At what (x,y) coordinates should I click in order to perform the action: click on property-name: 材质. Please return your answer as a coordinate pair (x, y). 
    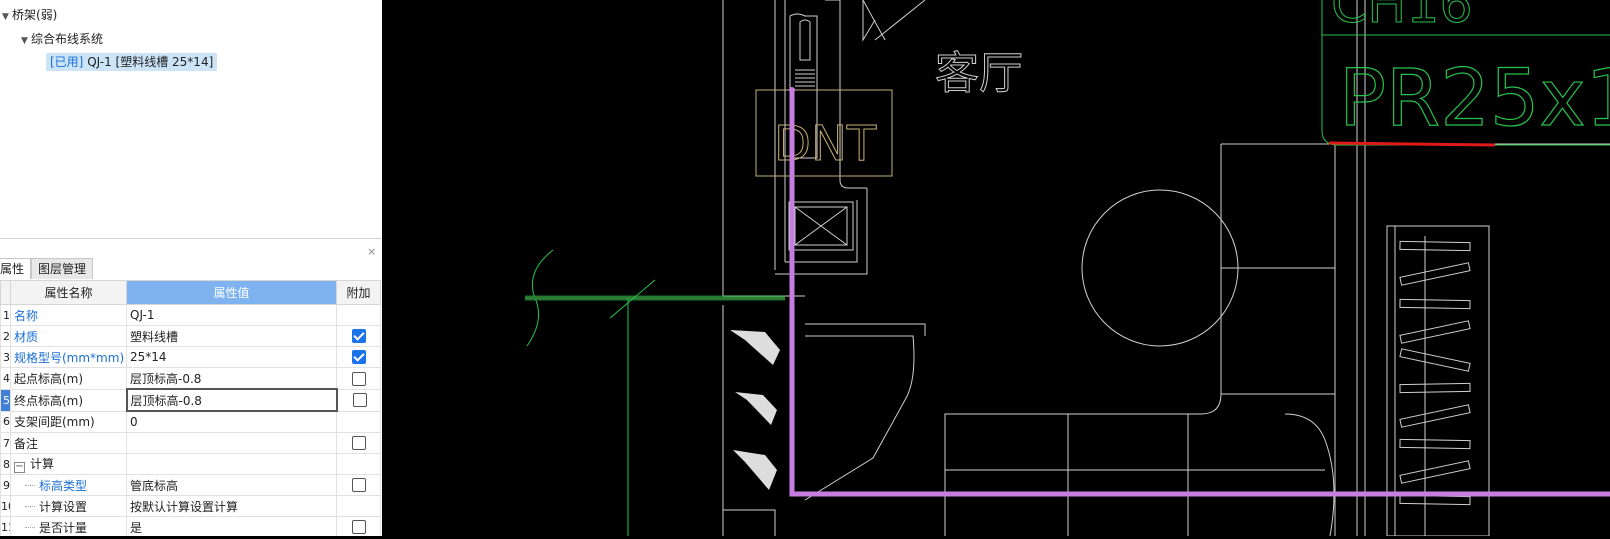
    Looking at the image, I should click on (26, 336).